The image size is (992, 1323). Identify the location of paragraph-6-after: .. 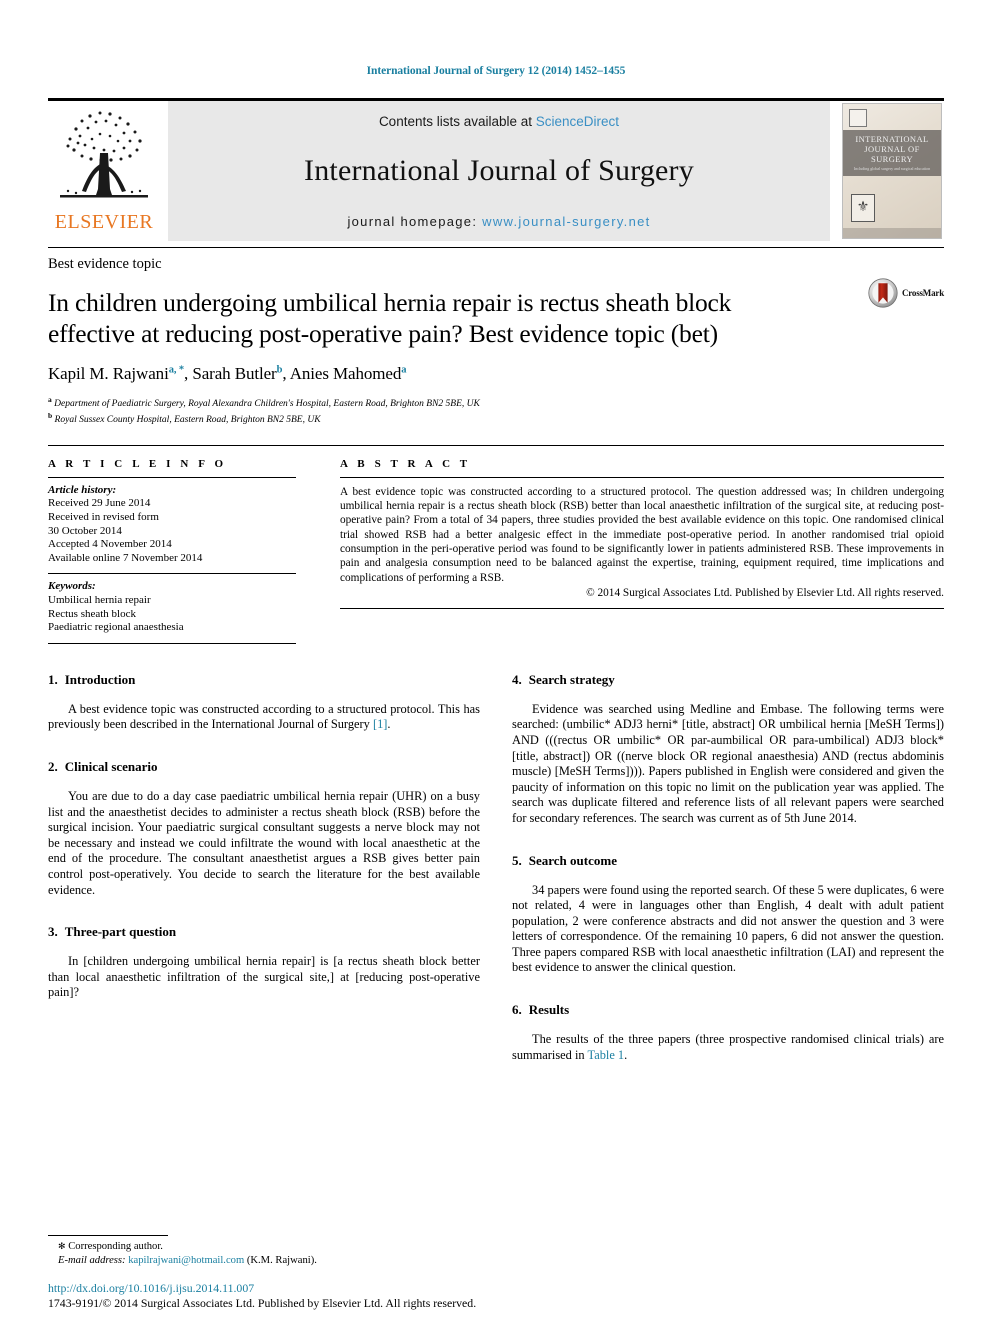
(626, 1054).